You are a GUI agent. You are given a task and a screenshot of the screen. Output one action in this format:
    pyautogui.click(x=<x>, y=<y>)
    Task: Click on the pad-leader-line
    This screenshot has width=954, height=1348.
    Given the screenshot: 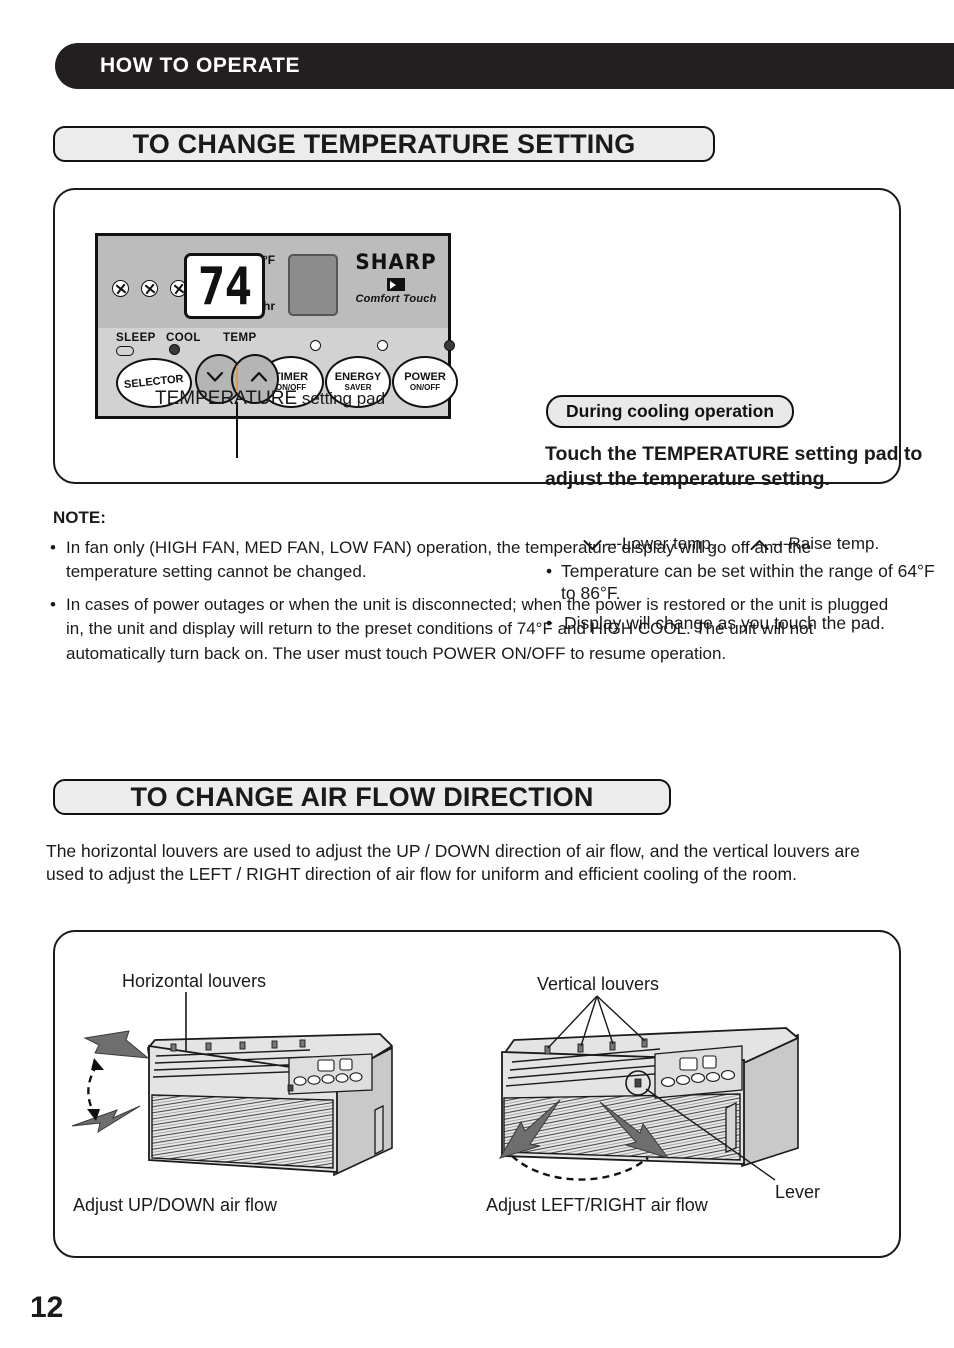 What is the action you would take?
    pyautogui.click(x=237, y=430)
    